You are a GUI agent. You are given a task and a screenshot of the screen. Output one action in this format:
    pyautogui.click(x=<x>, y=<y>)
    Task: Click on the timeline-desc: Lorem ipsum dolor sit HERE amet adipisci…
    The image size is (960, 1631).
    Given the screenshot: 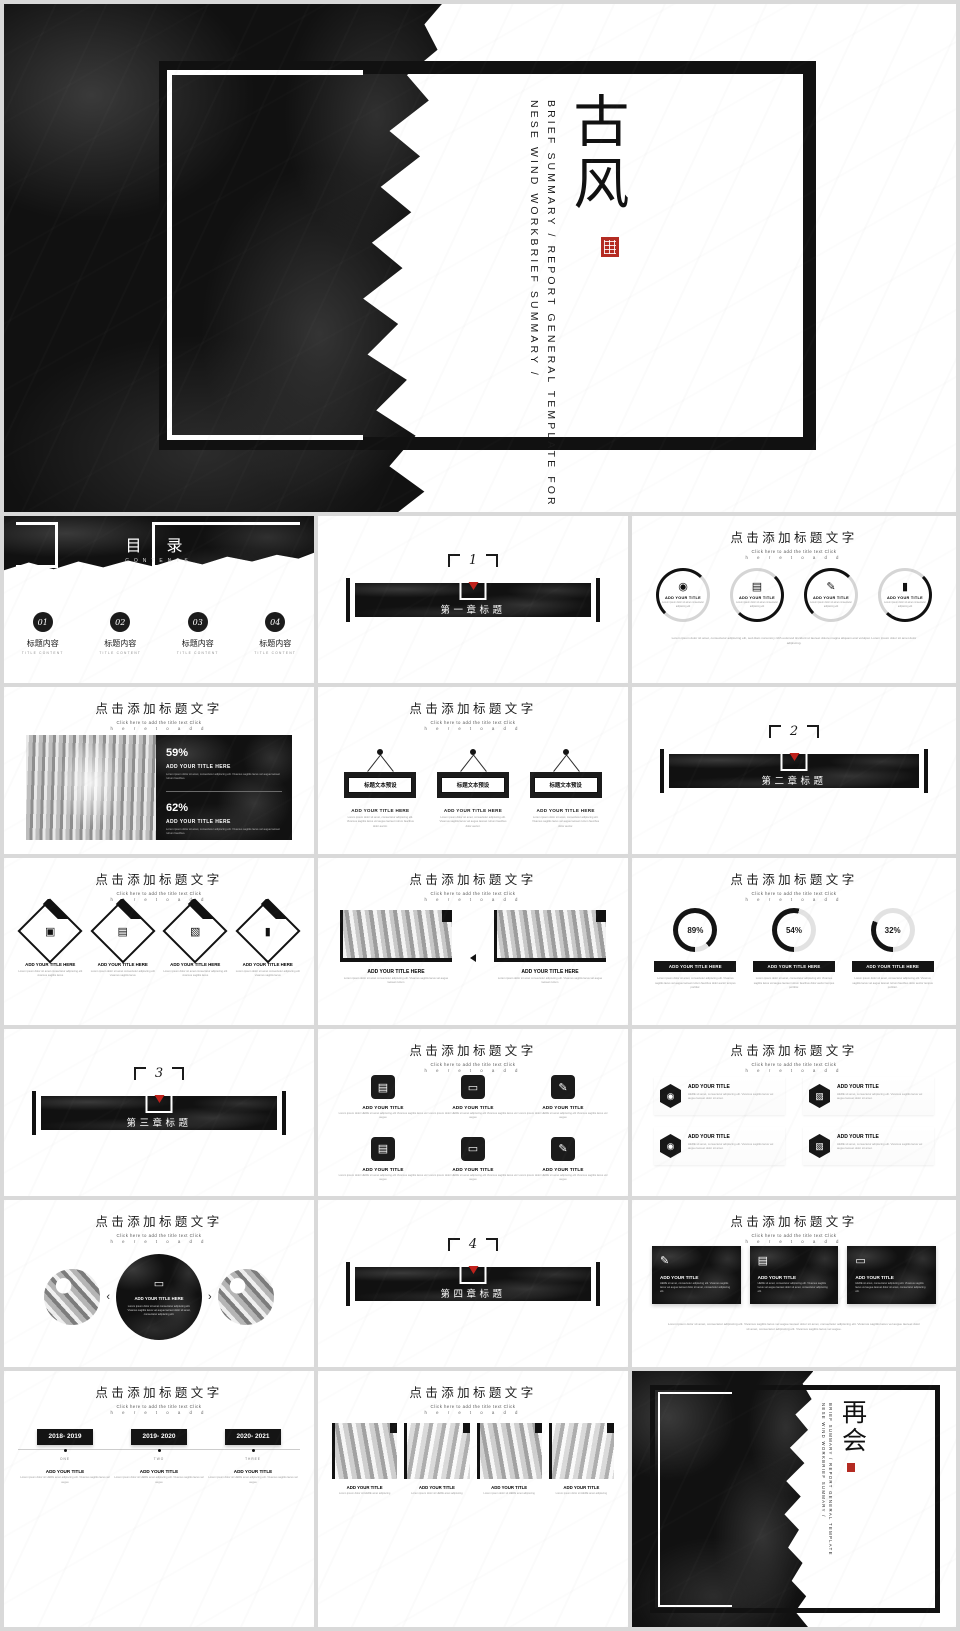 What is the action you would take?
    pyautogui.click(x=253, y=1480)
    